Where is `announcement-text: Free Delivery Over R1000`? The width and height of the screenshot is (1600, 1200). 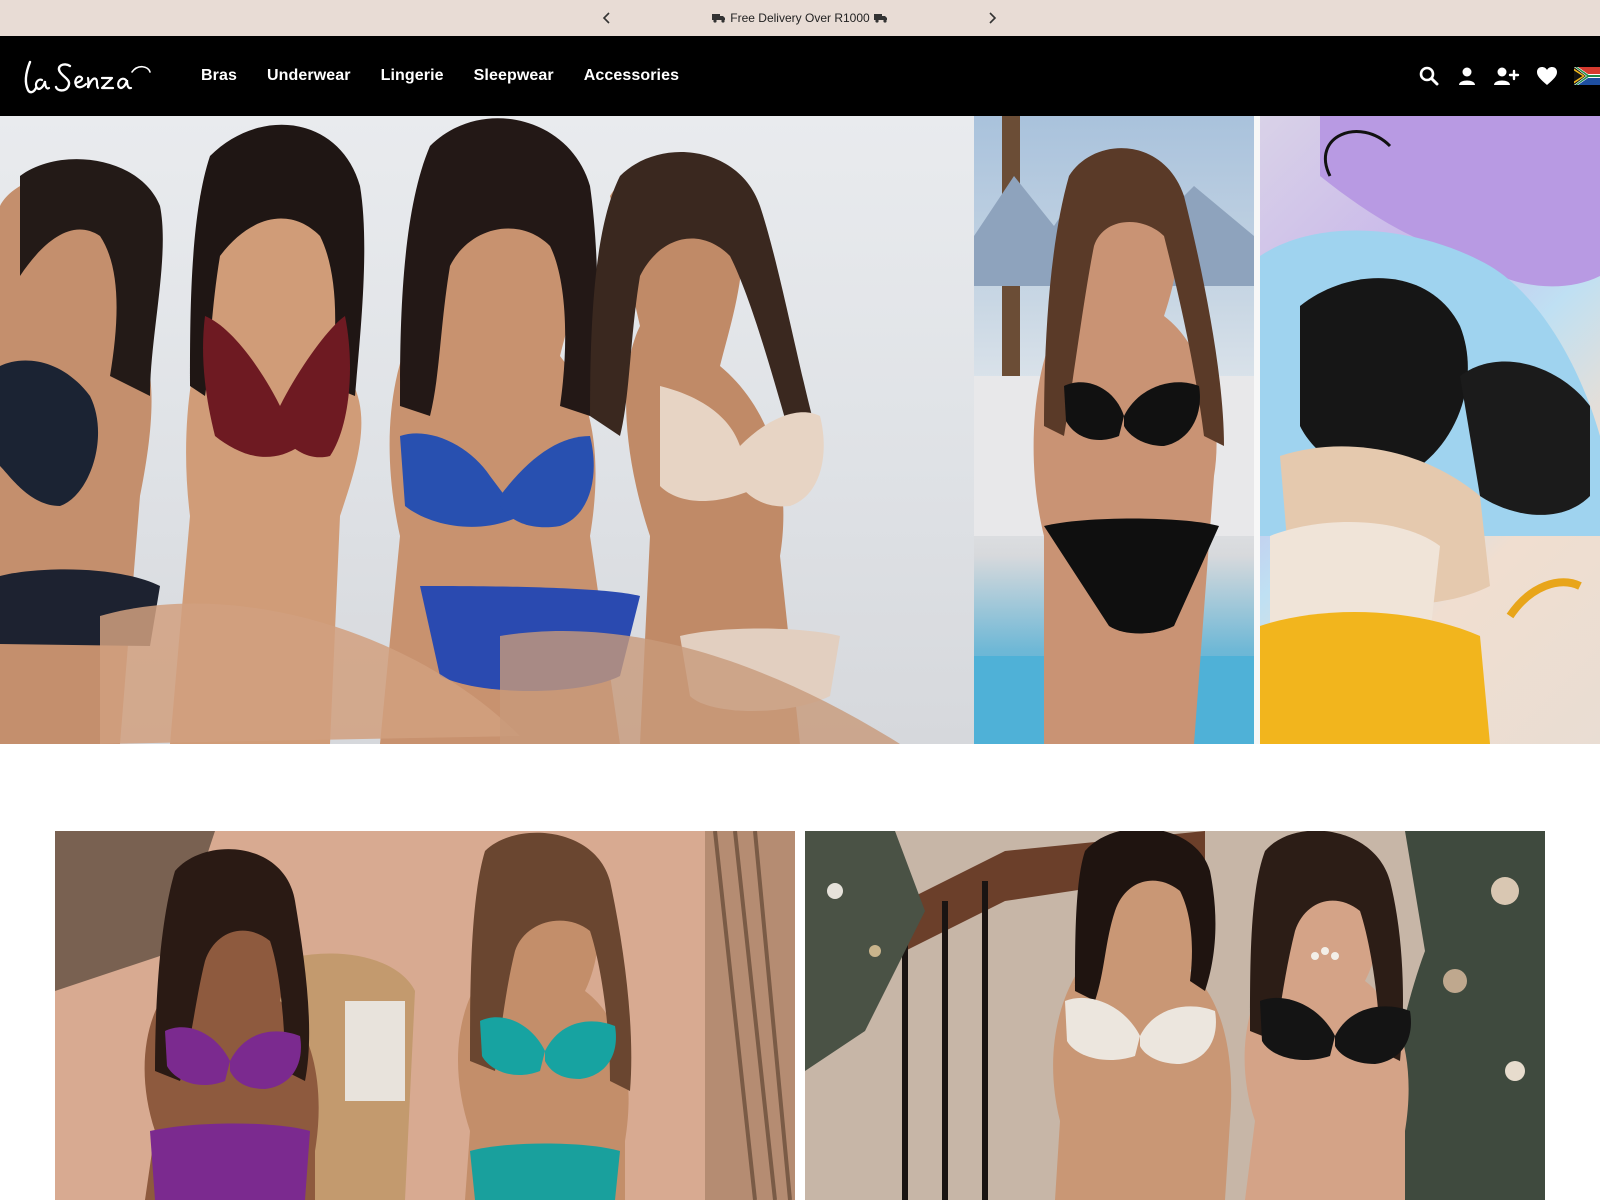
announcement-text: Free Delivery Over R1000 is located at coordinates (800, 18).